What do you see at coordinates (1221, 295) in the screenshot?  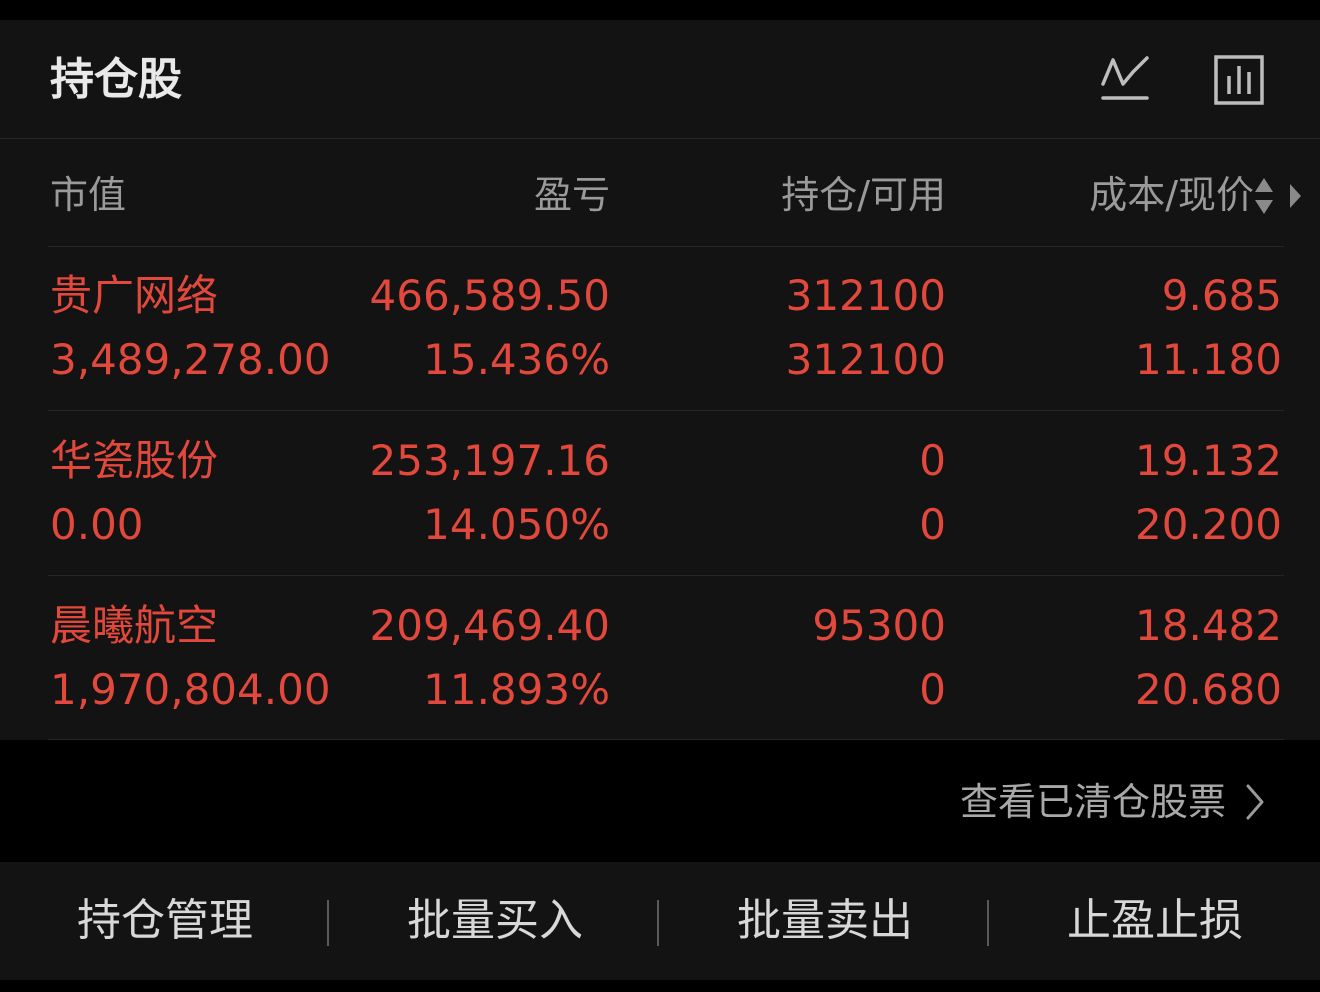 I see `cost-price: 9.685` at bounding box center [1221, 295].